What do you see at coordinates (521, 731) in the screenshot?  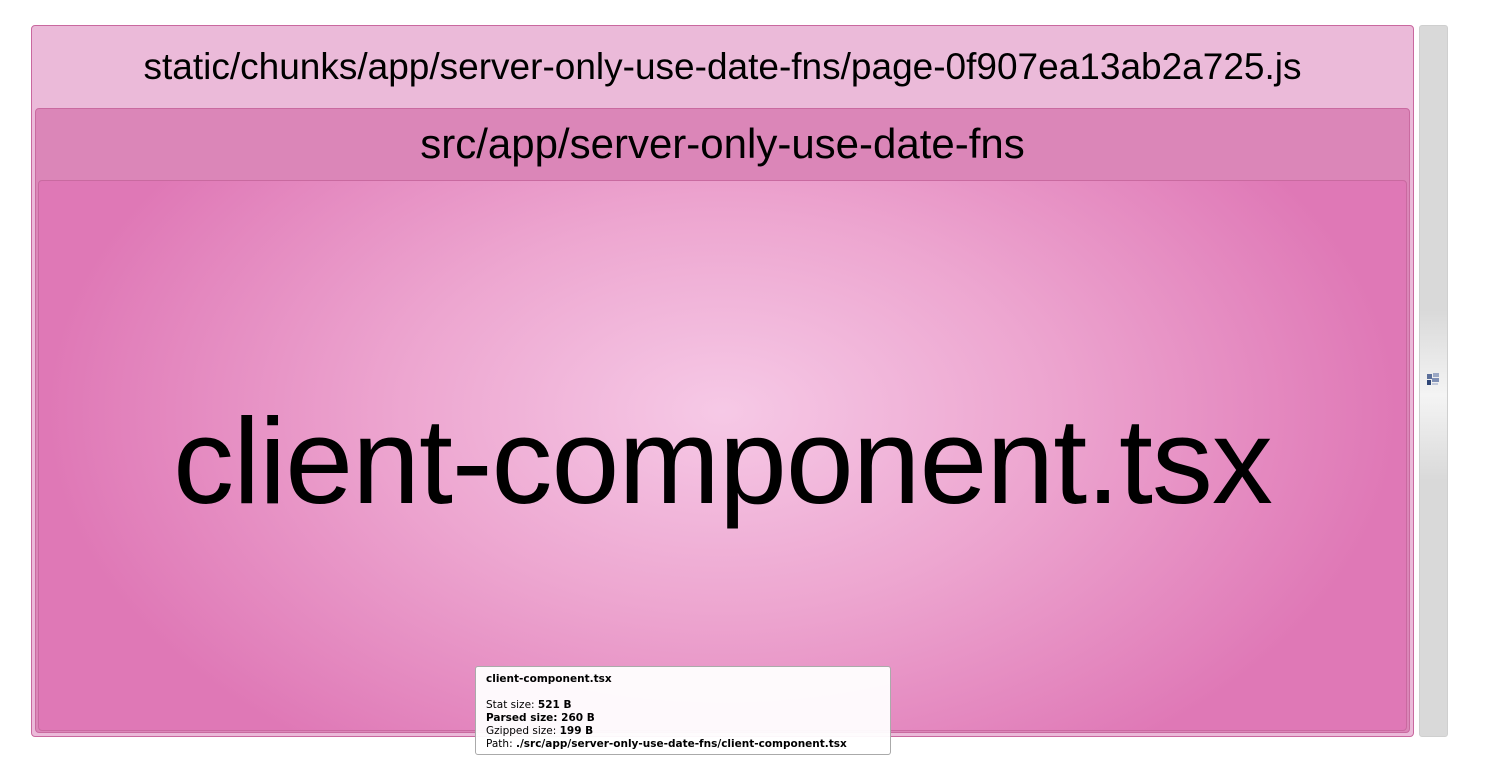 I see `gzip-size-label: Gzipped size:` at bounding box center [521, 731].